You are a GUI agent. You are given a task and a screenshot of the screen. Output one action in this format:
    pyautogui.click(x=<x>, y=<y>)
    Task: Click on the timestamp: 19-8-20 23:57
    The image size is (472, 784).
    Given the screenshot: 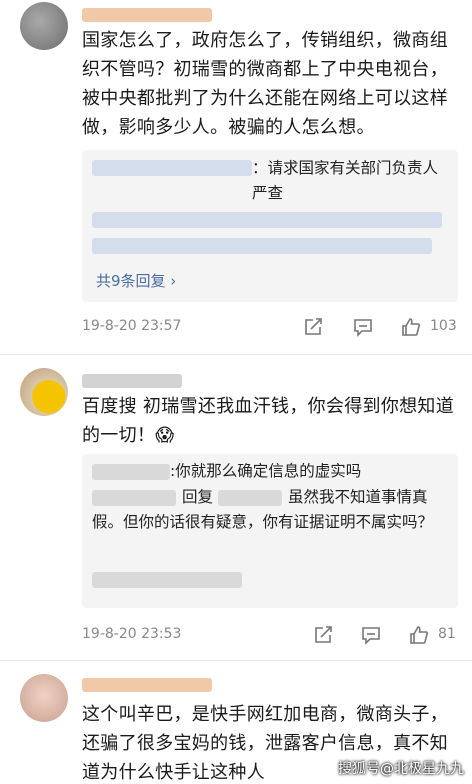 What is the action you would take?
    pyautogui.click(x=132, y=326)
    